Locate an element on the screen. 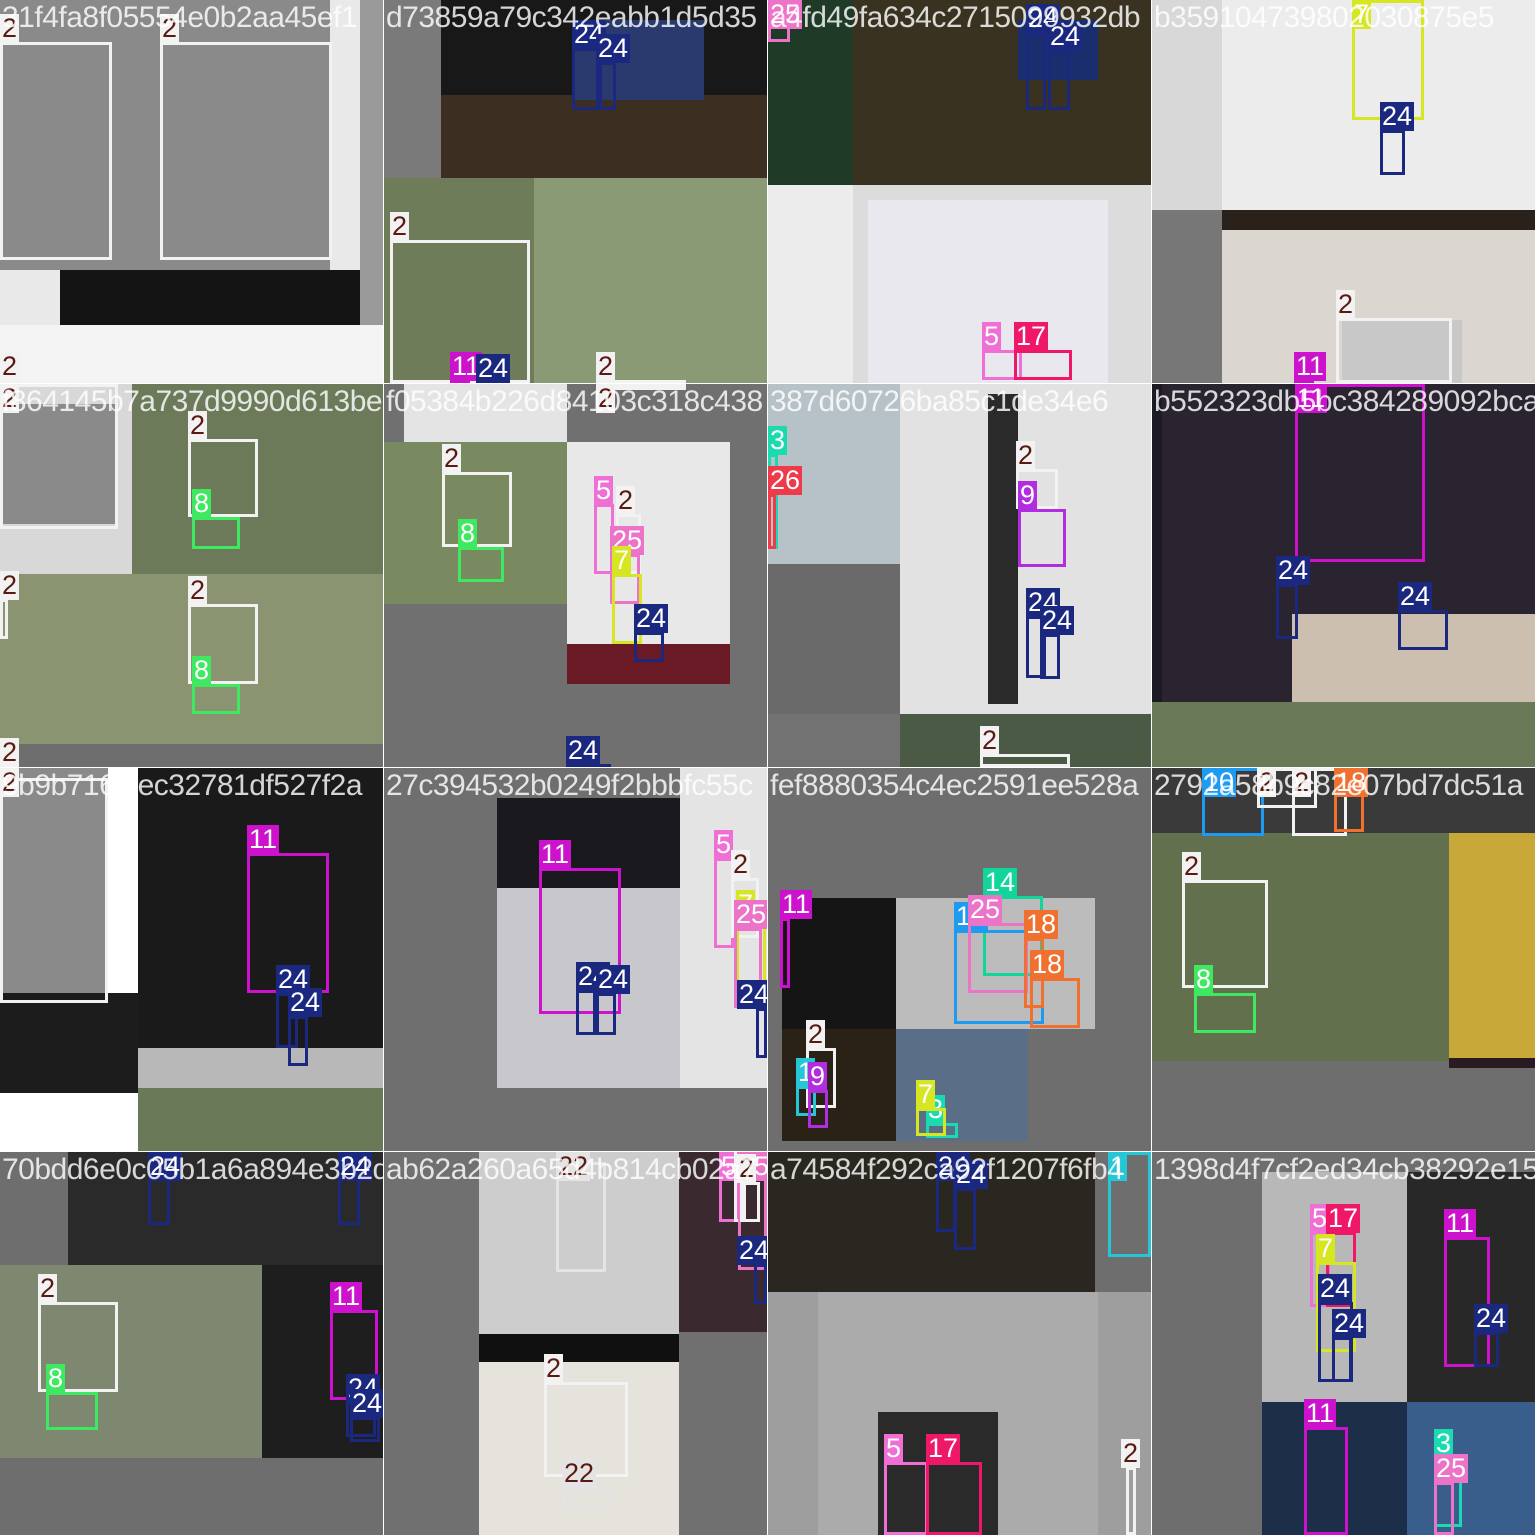 The width and height of the screenshot is (1536, 1536). mosaic-tile: 24 24 2 11 24 2 d73859a79c342eabb1d5d35 is located at coordinates (575, 191).